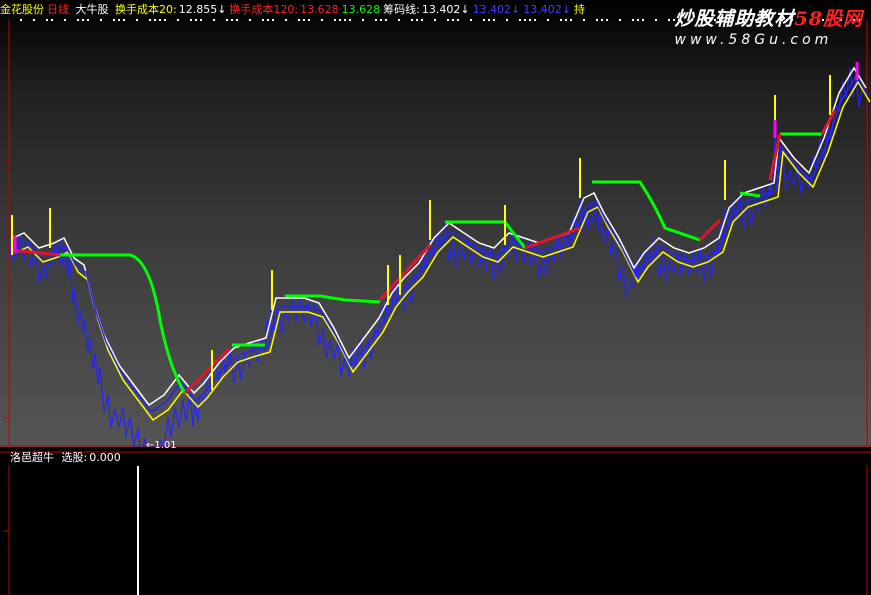 The width and height of the screenshot is (871, 595). Describe the element at coordinates (264, 9) in the screenshot. I see `indicator-label: 换手成本120:` at that location.